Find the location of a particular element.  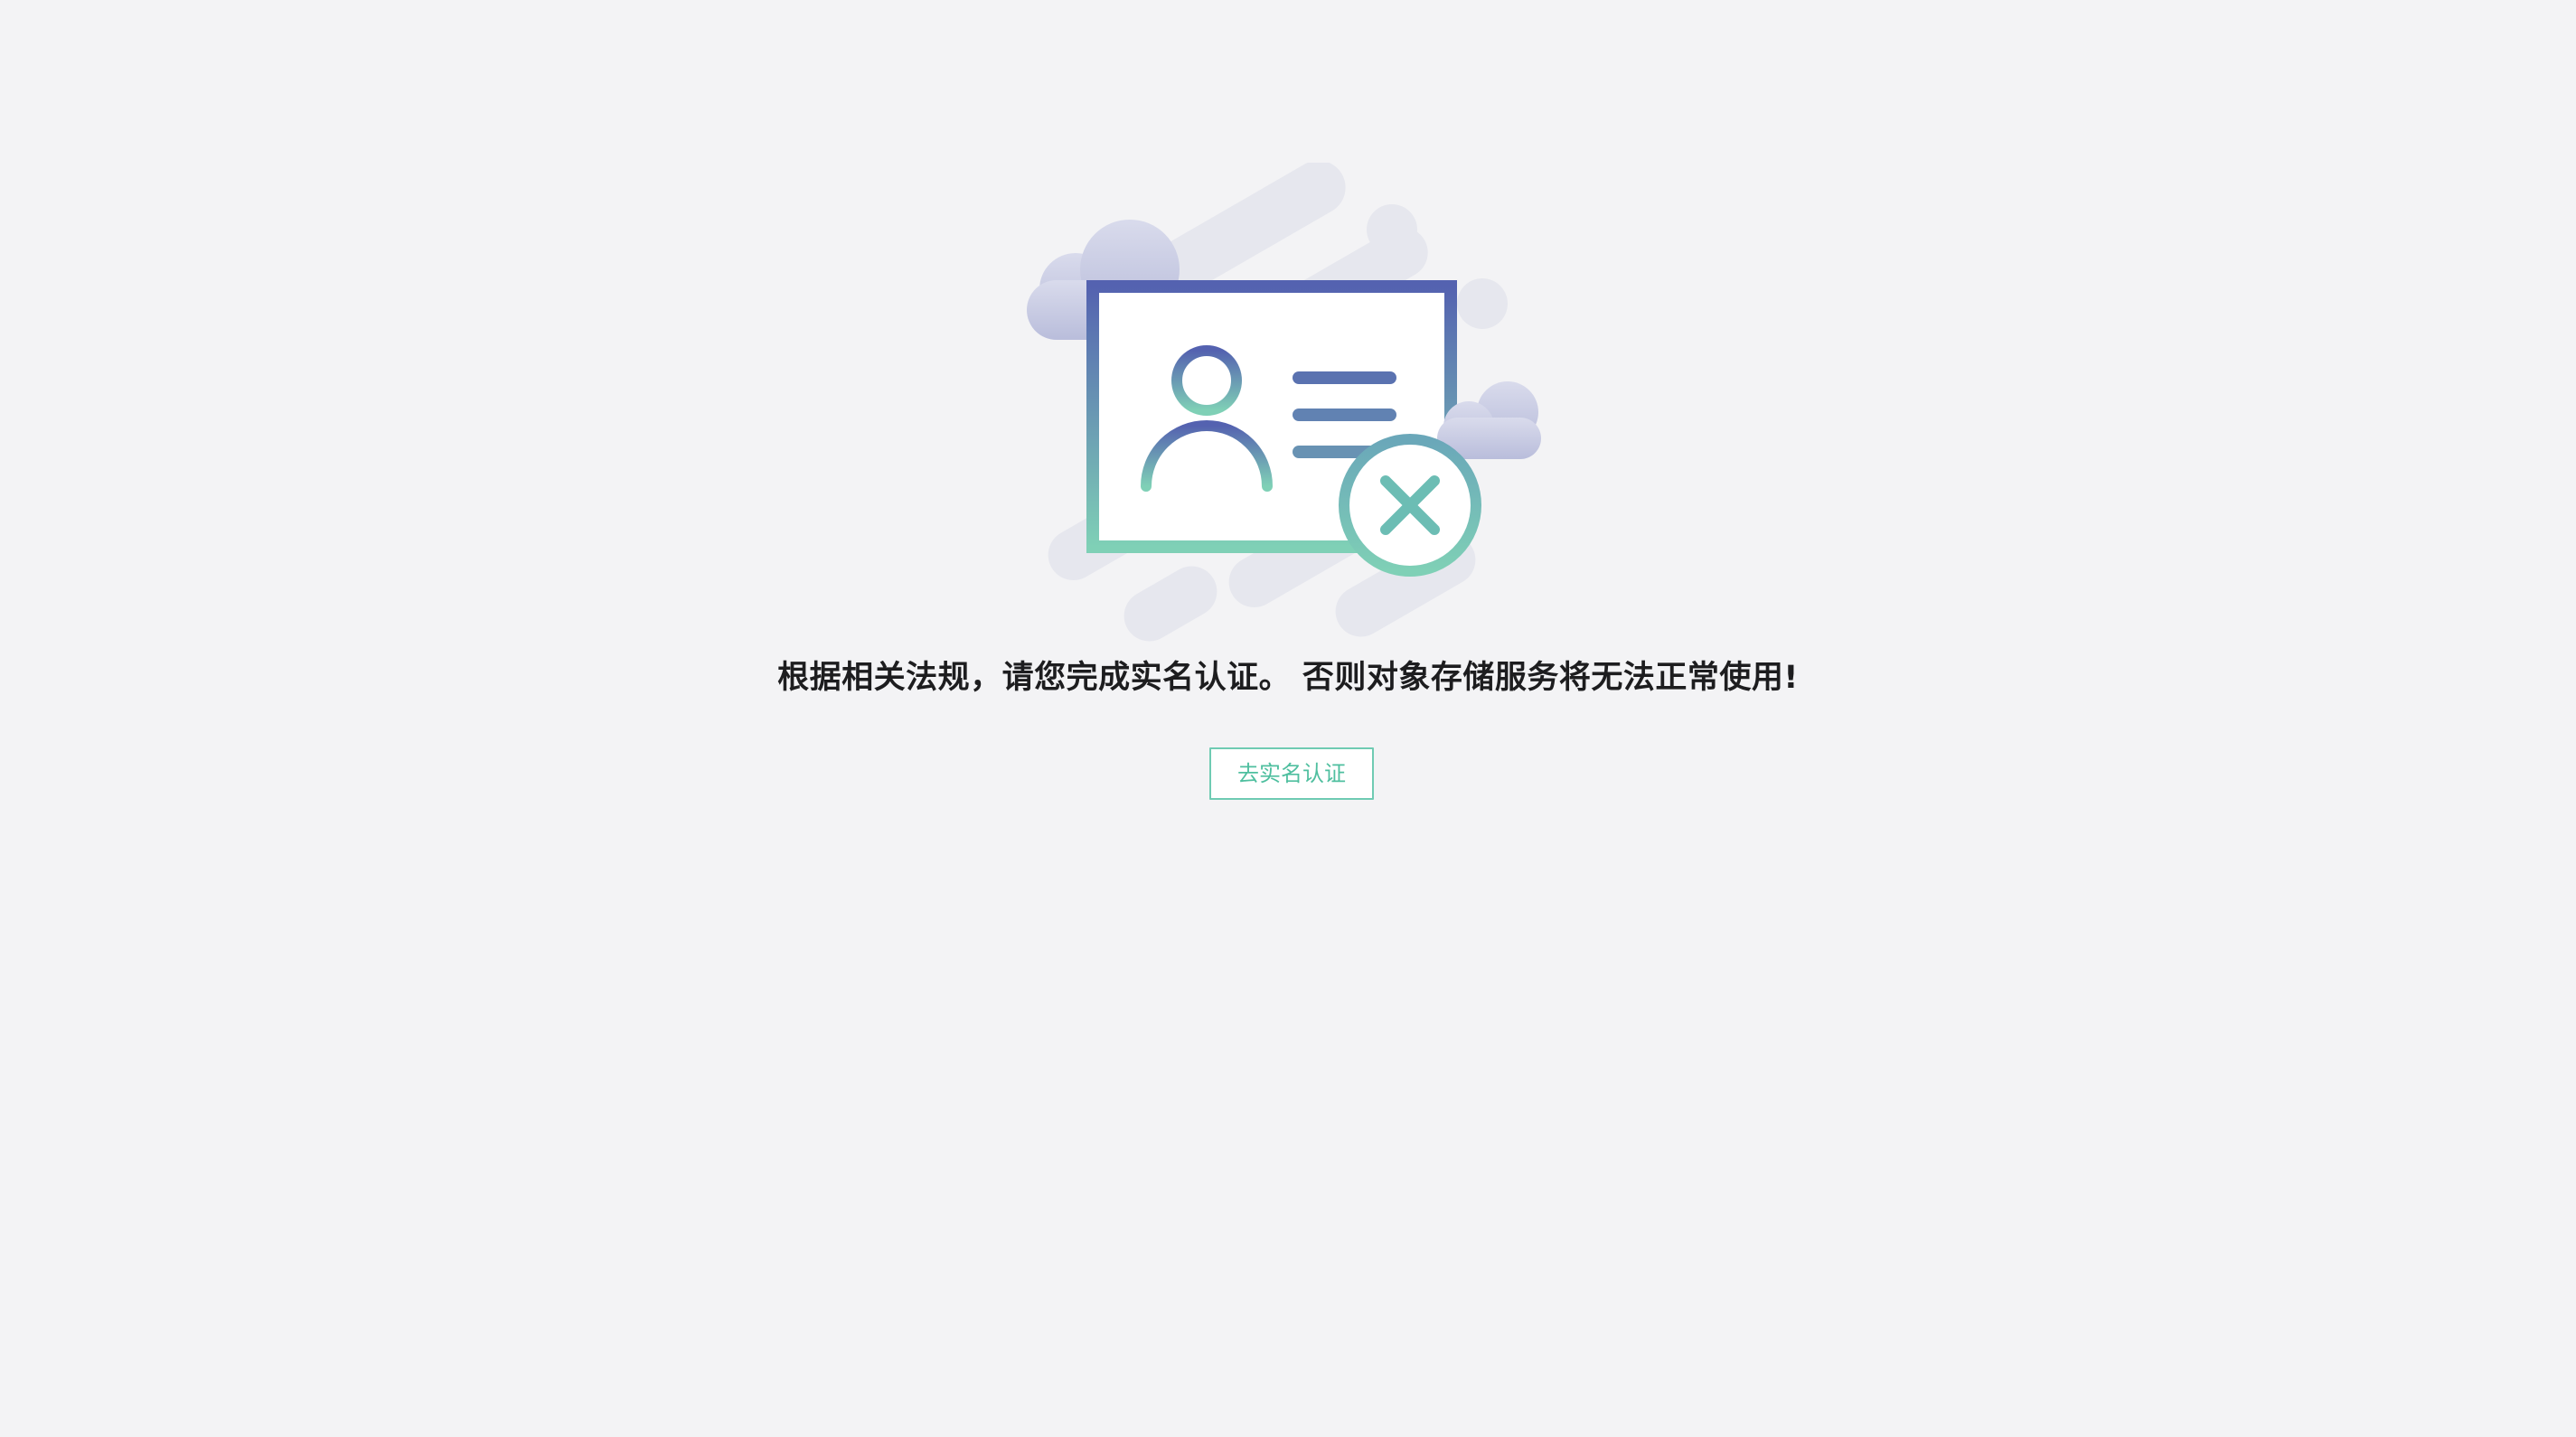

id-card-unverified-illustration is located at coordinates (1284, 402).